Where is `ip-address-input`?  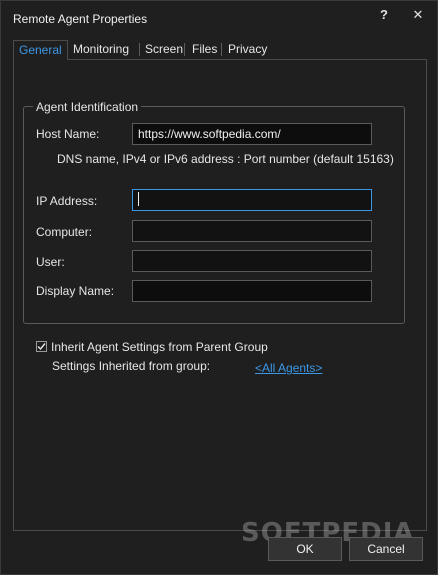
ip-address-input is located at coordinates (252, 200).